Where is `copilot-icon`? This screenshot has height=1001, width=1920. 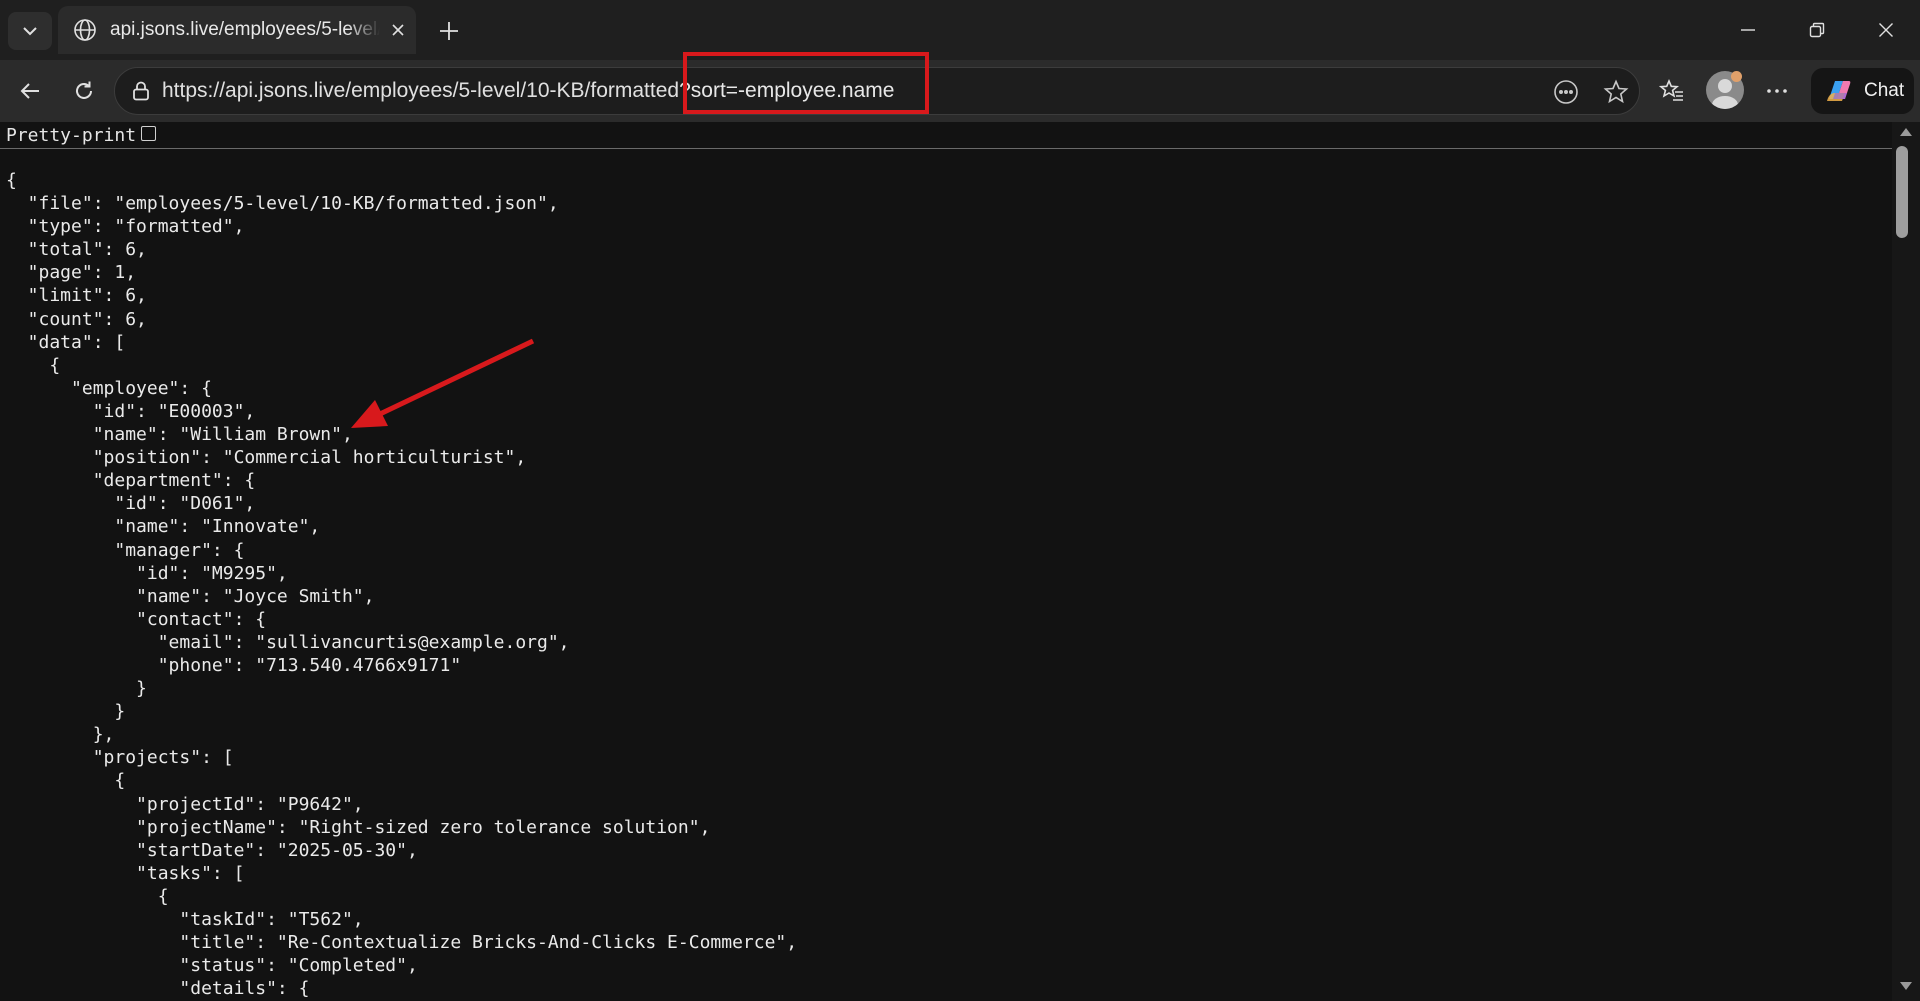
copilot-icon is located at coordinates (1839, 91).